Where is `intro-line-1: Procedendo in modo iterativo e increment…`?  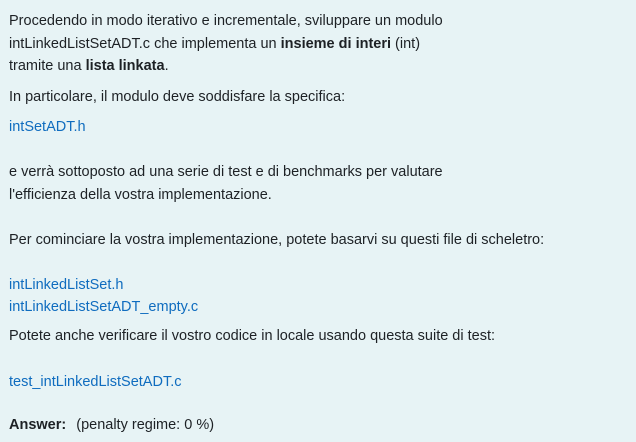 intro-line-1: Procedendo in modo iterativo e increment… is located at coordinates (226, 21).